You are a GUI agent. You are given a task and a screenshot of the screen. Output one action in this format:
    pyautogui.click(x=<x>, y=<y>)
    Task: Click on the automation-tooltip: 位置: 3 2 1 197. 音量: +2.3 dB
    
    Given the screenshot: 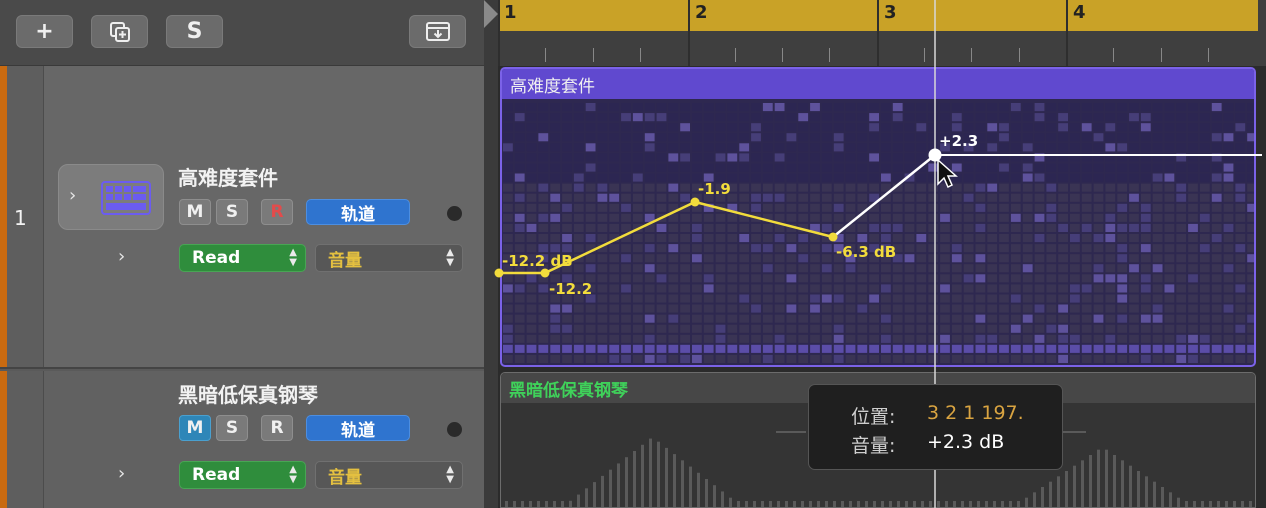 What is the action you would take?
    pyautogui.click(x=935, y=427)
    